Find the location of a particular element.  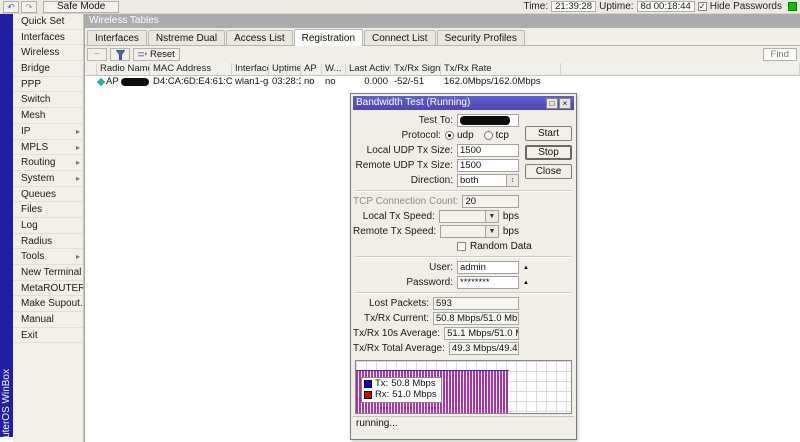

stop-button: Stop is located at coordinates (548, 152).